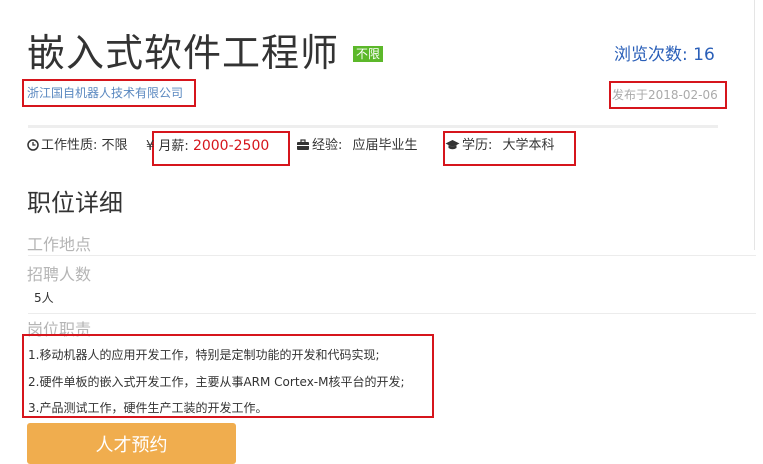 This screenshot has height=464, width=763. Describe the element at coordinates (34, 145) in the screenshot. I see `clock-icon` at that location.